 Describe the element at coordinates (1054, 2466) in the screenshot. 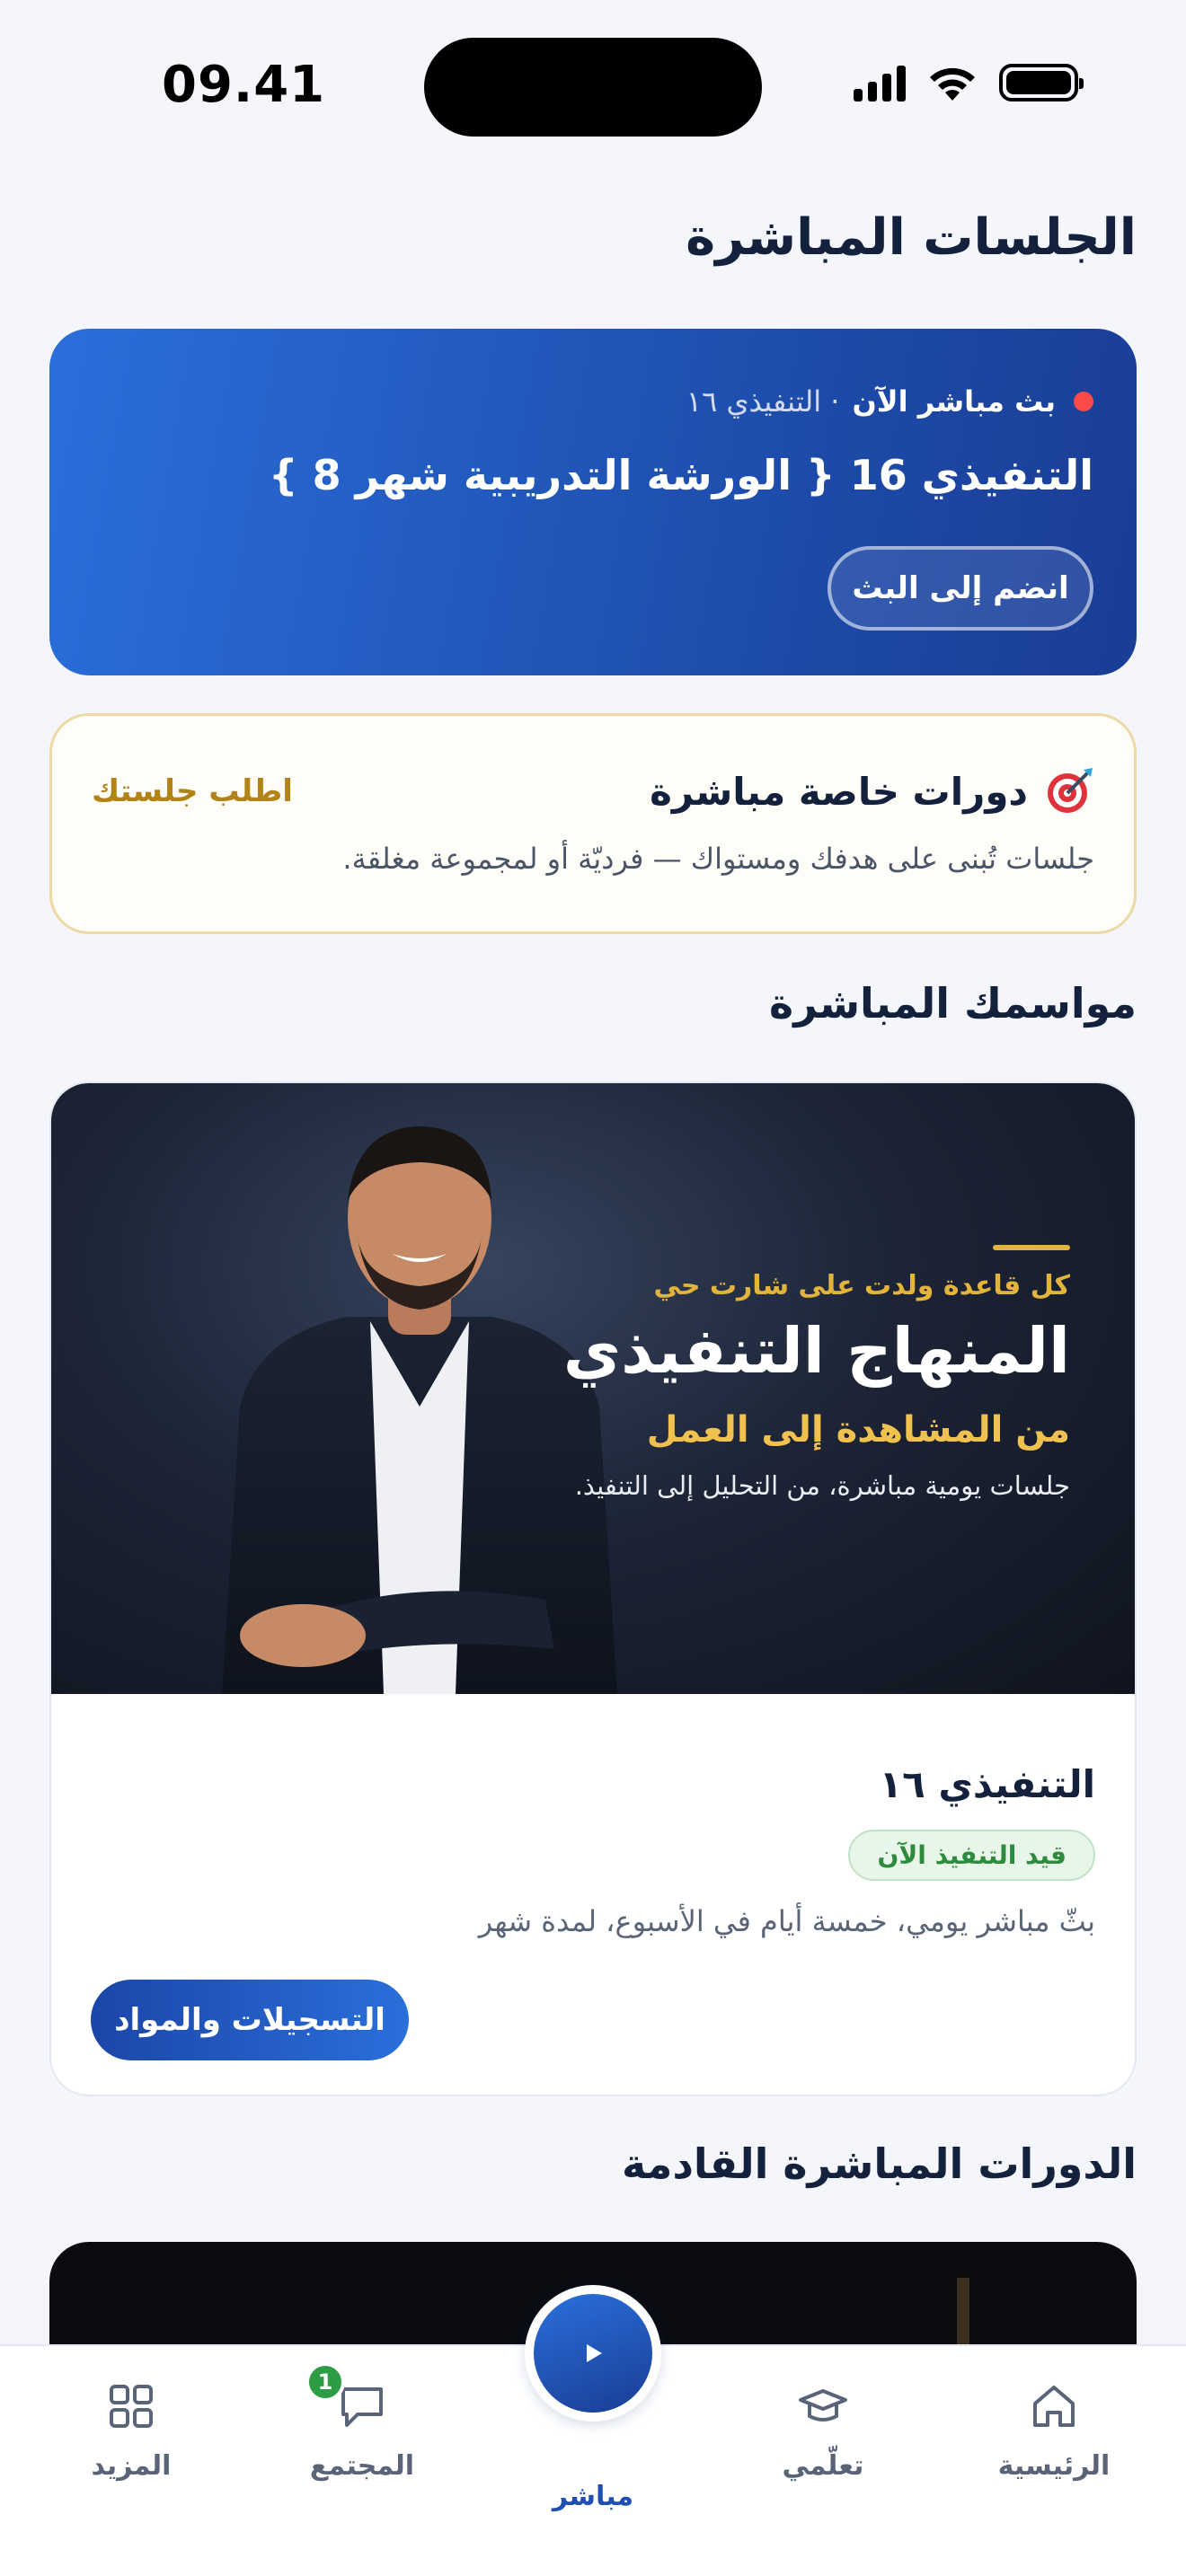

I see `tab-home-label: الرئيسية` at that location.